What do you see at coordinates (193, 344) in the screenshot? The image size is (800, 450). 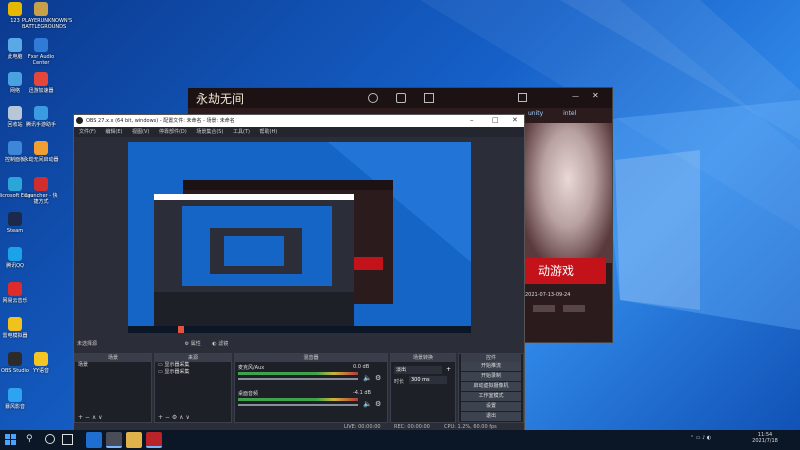 I see `properties-button: ⚙ 属性` at bounding box center [193, 344].